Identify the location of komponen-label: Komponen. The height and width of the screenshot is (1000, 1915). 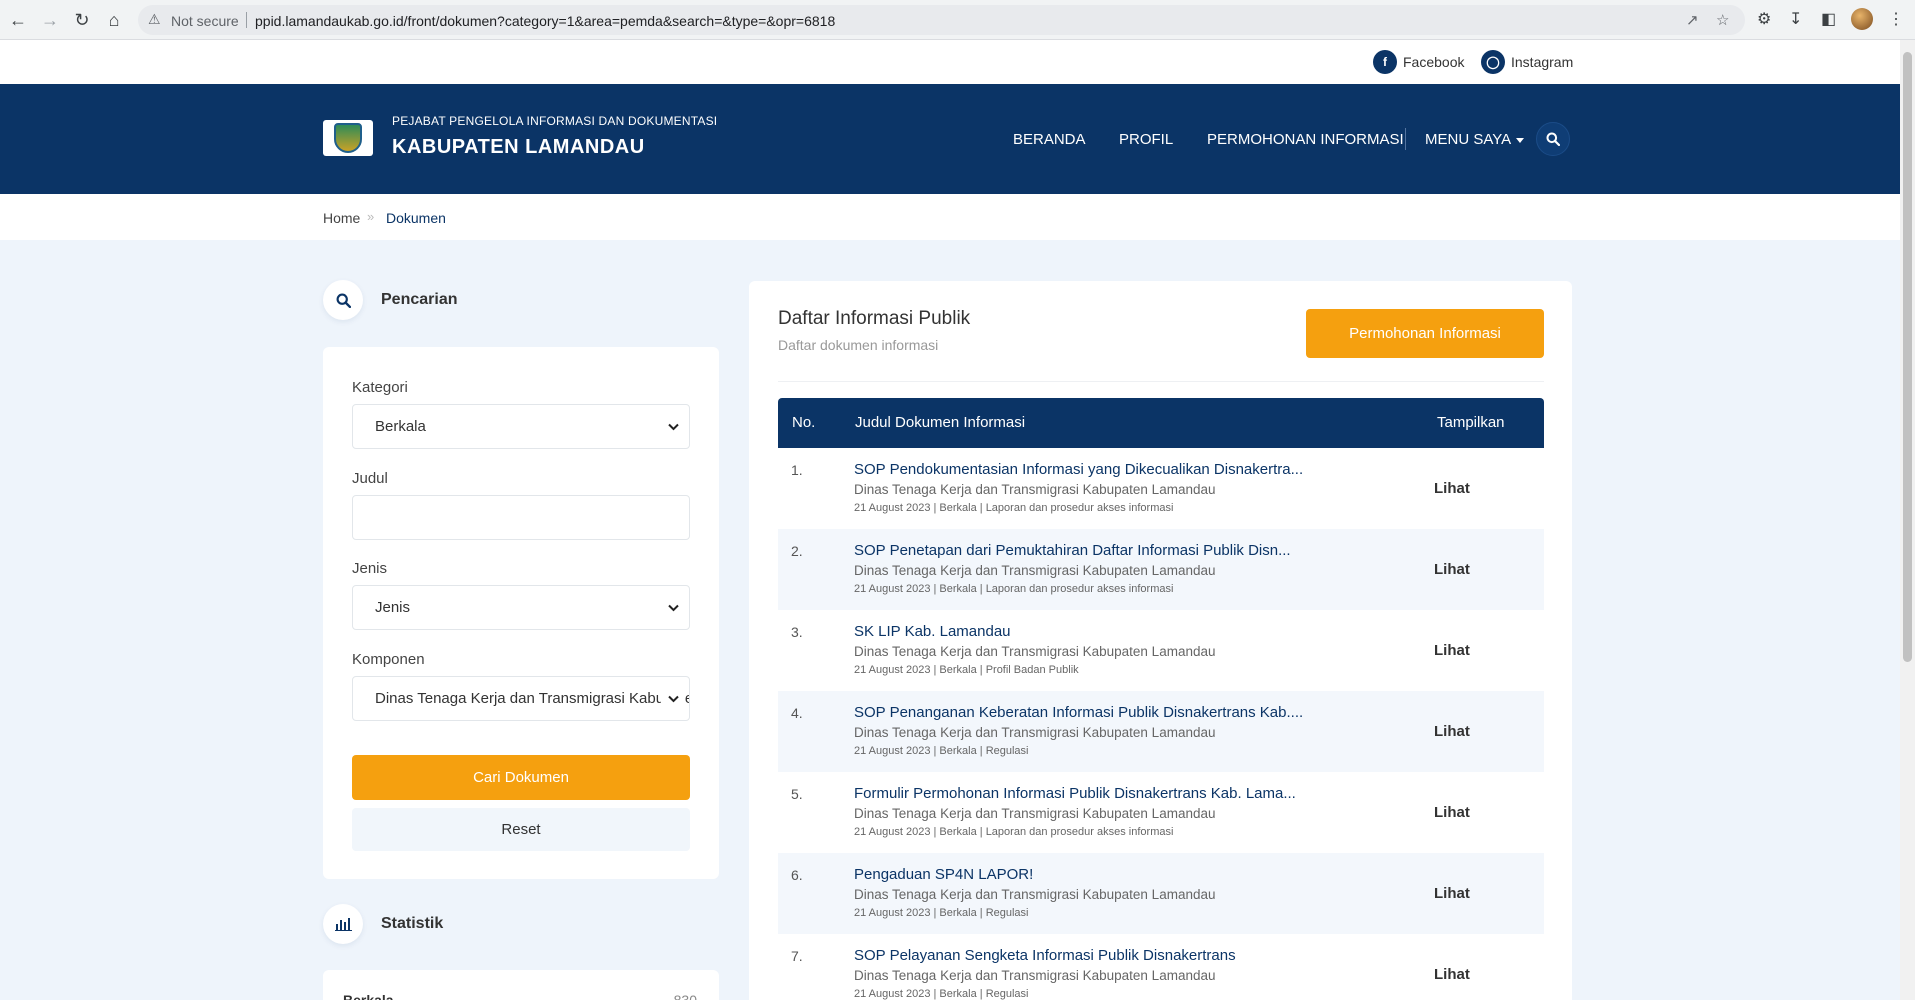
(388, 659).